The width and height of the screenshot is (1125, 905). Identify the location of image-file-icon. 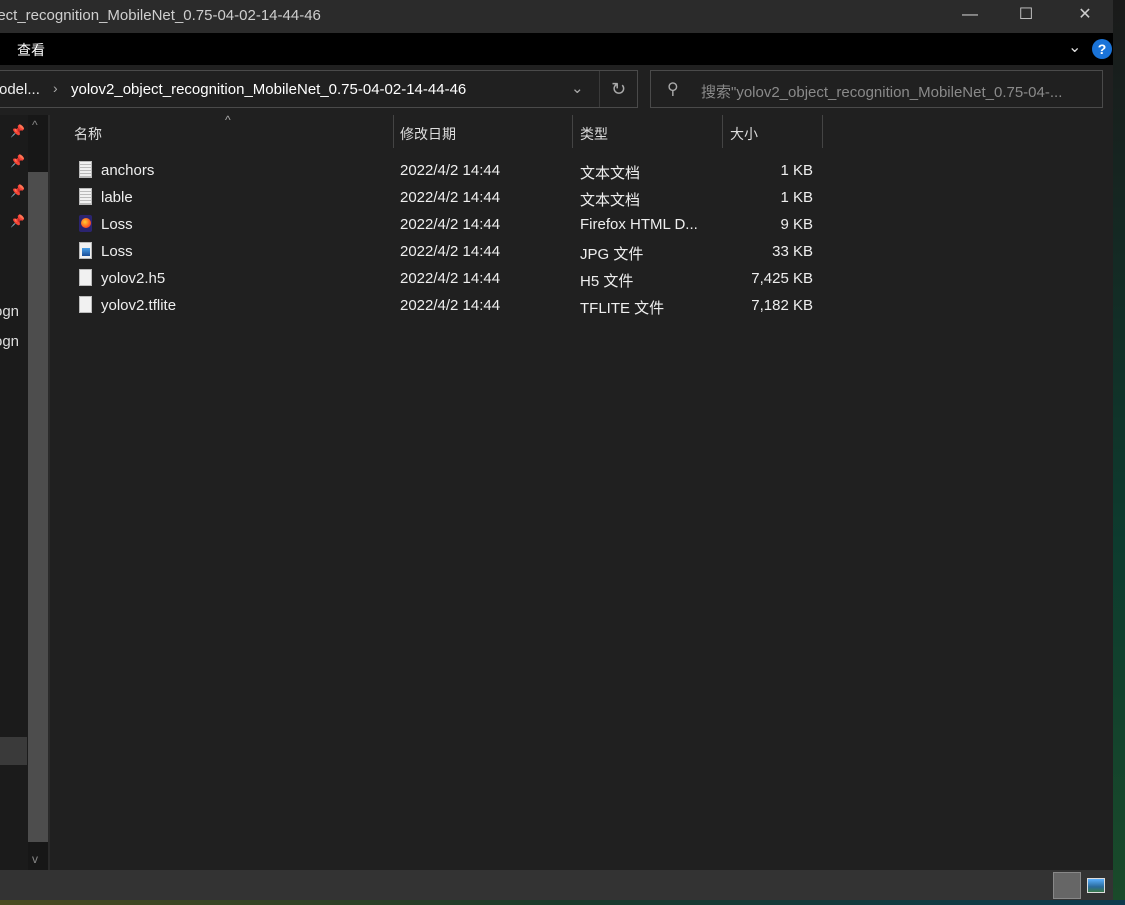
(85, 250).